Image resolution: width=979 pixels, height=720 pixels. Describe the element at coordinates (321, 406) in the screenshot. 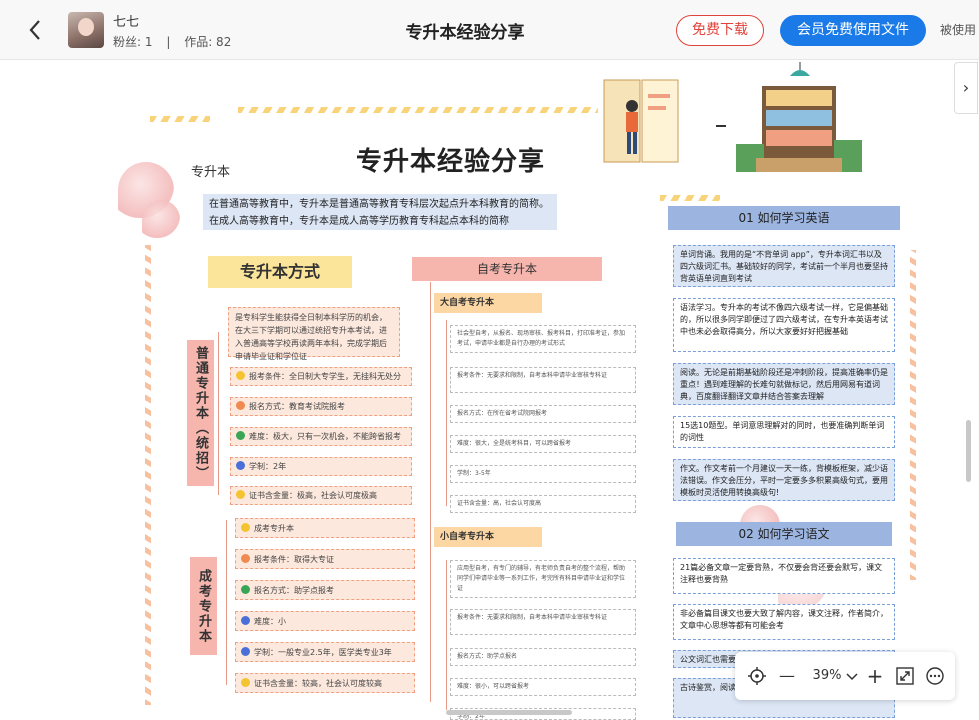

I see `list-item: 报名方式：教育考试院报考` at that location.